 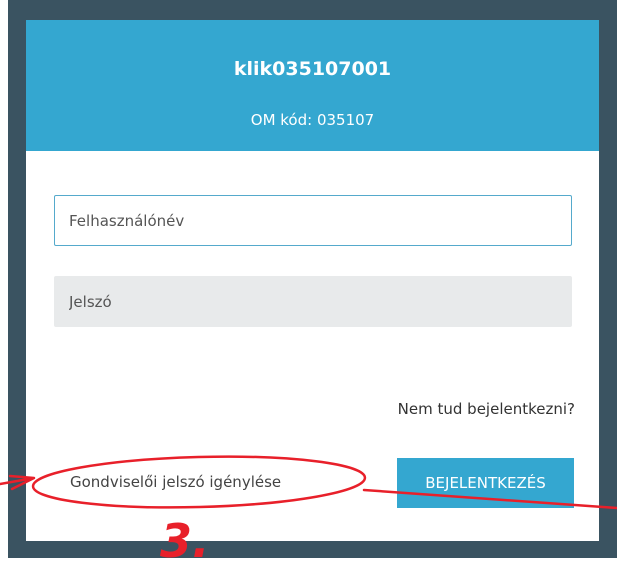 What do you see at coordinates (185, 541) in the screenshot?
I see `annotation-step-number: 3.` at bounding box center [185, 541].